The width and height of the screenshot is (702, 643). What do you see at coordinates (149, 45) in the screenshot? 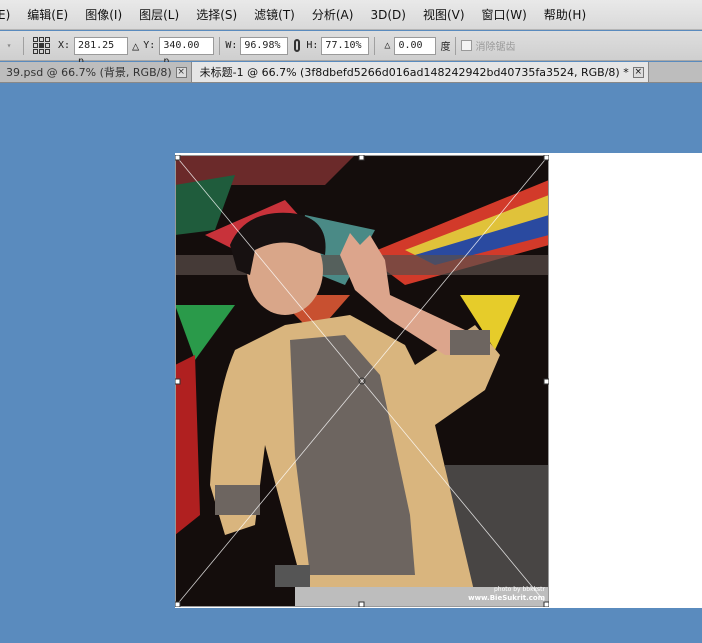
I see `y-label: Y:` at bounding box center [149, 45].